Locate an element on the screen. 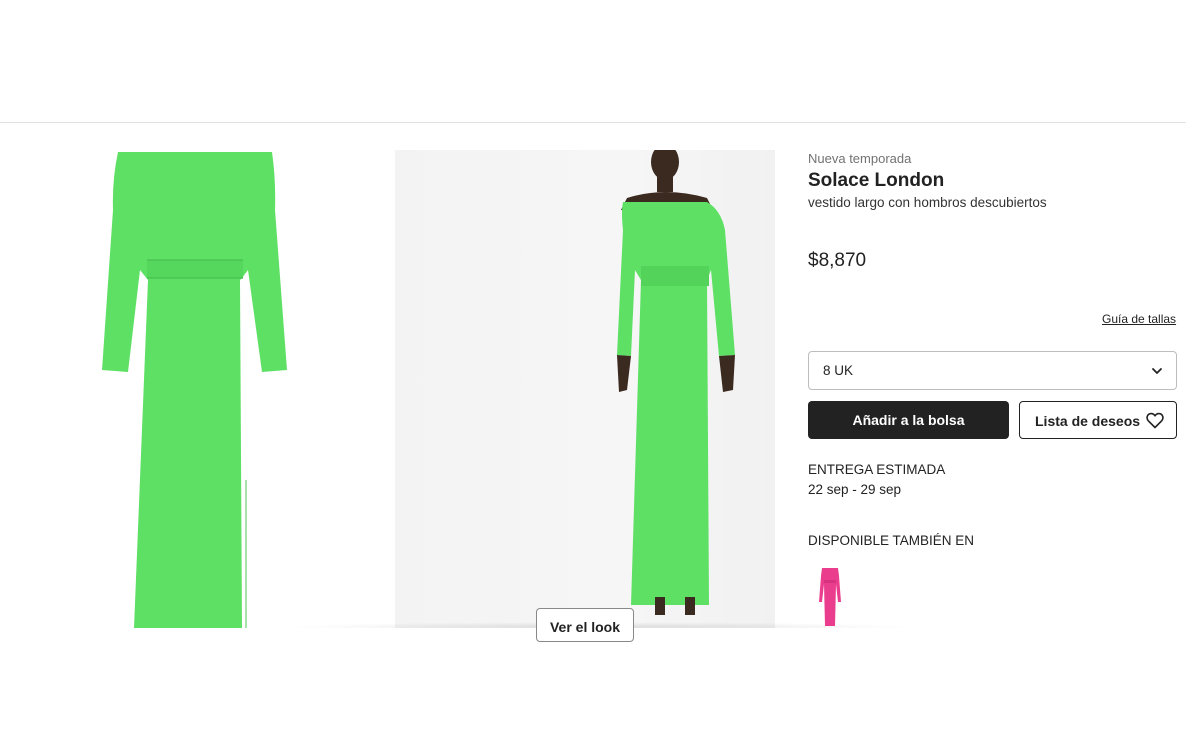 The image size is (1200, 747). wishlist-label: Lista de deseos is located at coordinates (1088, 421).